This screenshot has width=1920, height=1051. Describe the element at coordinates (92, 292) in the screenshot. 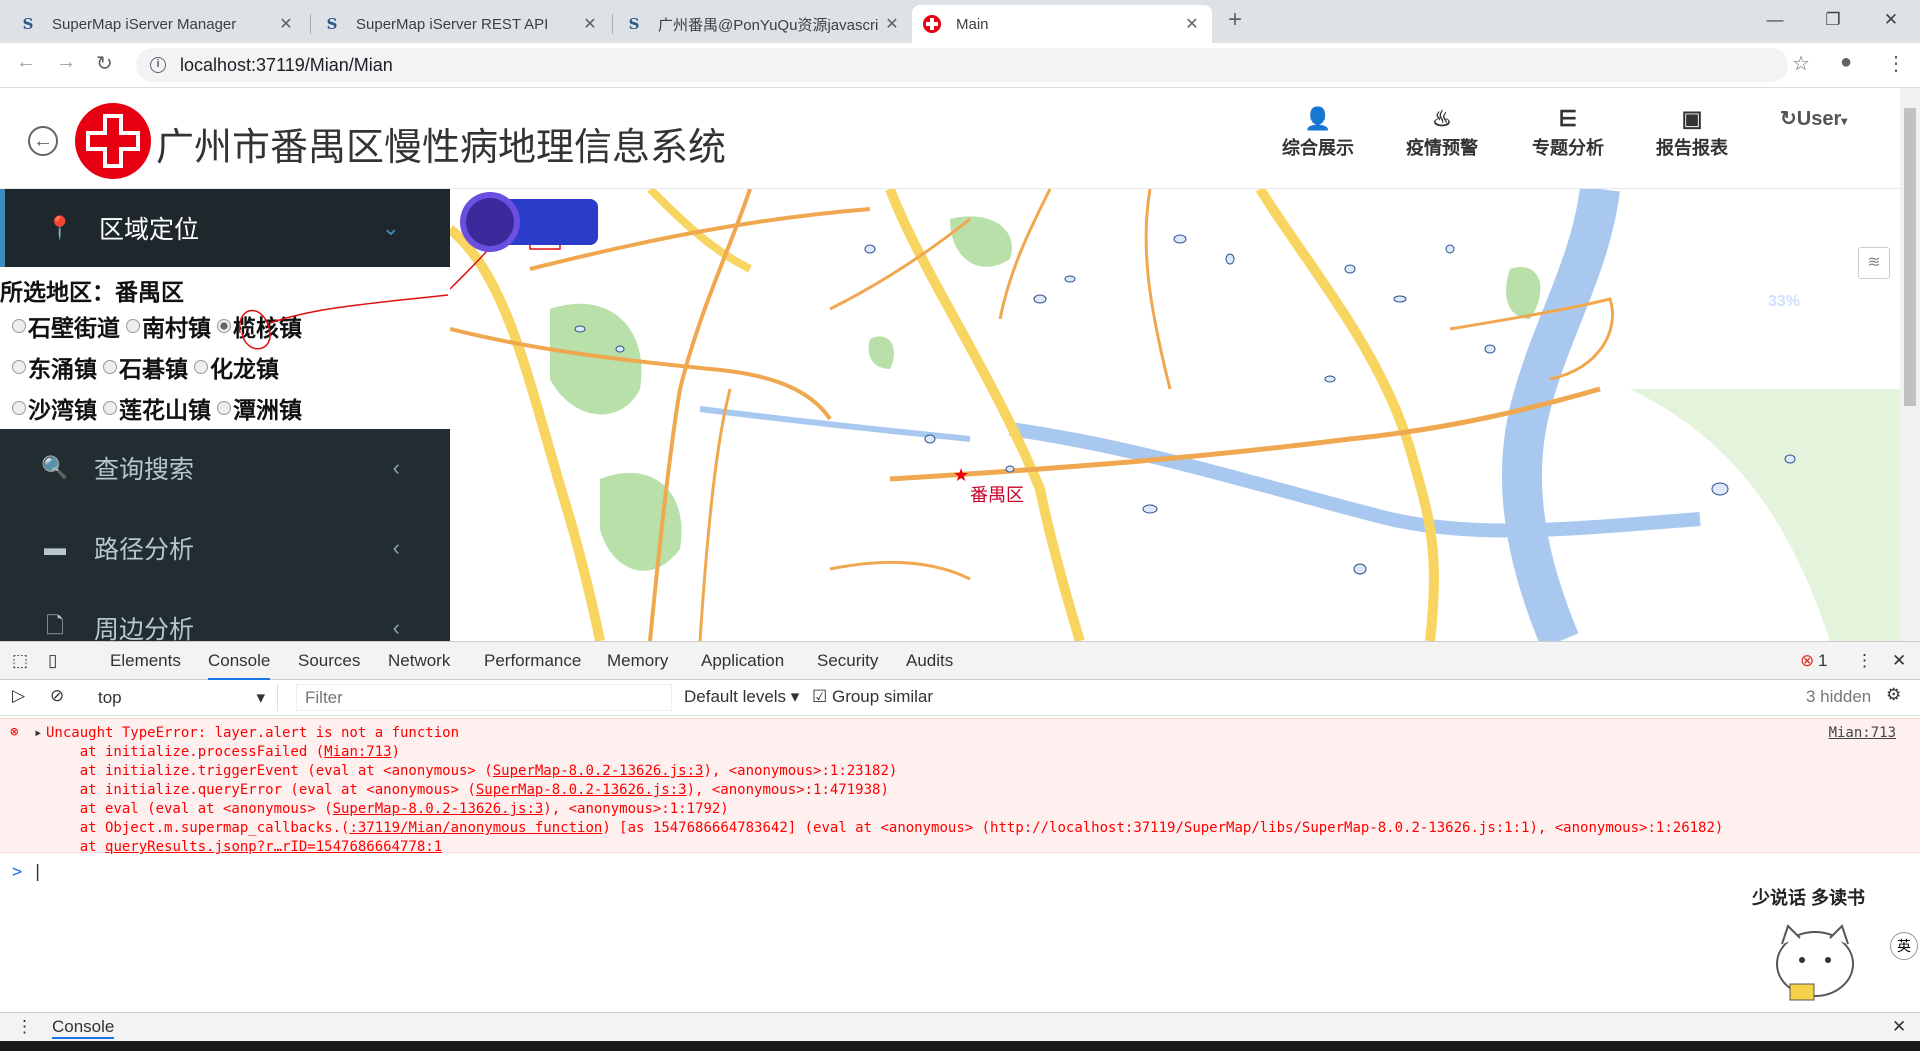

I see `selected-region-label: 所选地区：番禺区` at that location.